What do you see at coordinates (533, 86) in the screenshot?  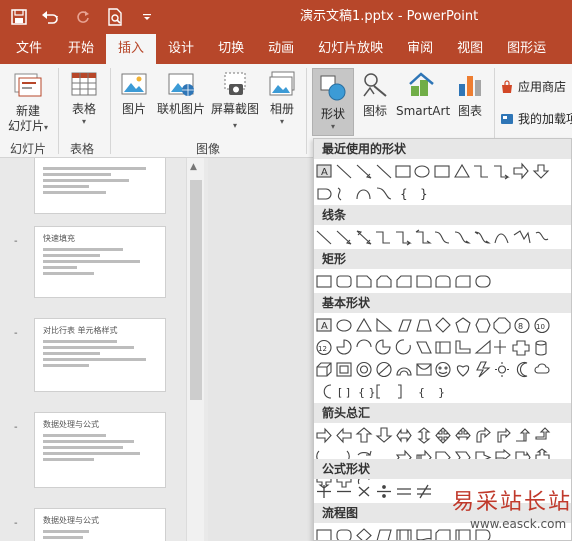 I see `store-button: 应用商店` at bounding box center [533, 86].